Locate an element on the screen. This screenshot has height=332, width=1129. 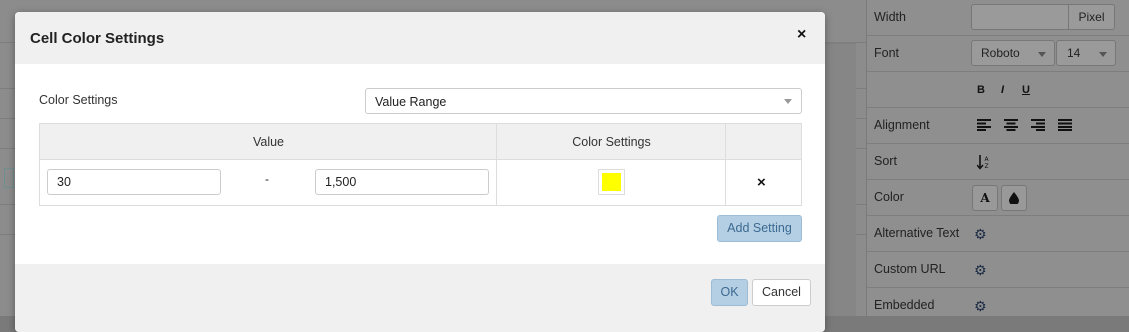
underline-button: U is located at coordinates (1026, 90).